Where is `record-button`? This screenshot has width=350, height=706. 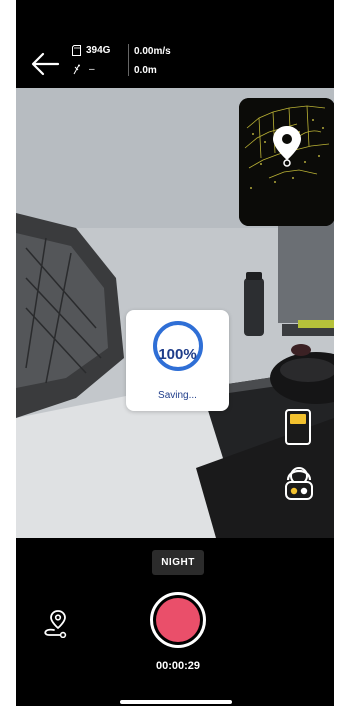 record-button is located at coordinates (178, 620).